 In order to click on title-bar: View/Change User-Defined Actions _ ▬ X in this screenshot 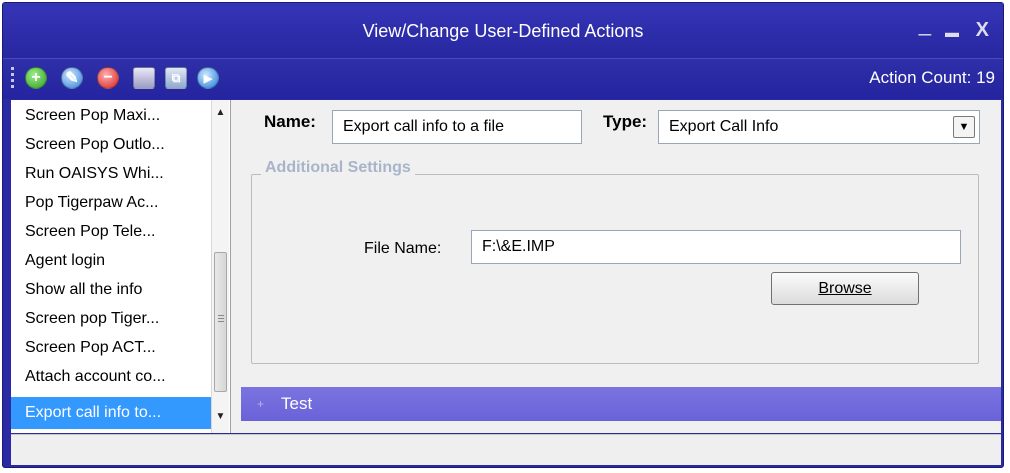, I will do `click(503, 30)`.